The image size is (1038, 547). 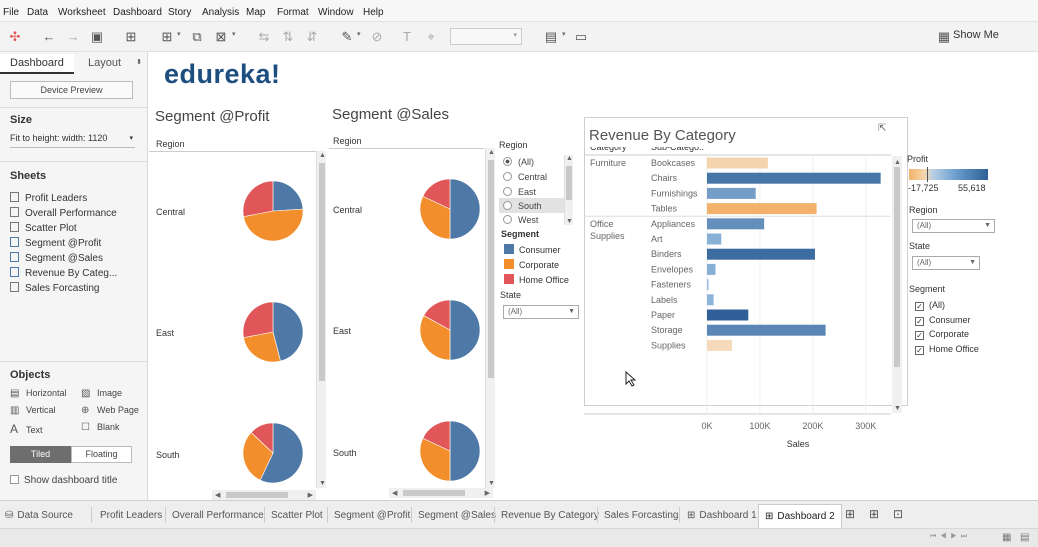 I want to click on region-option-south: South, so click(x=522, y=206).